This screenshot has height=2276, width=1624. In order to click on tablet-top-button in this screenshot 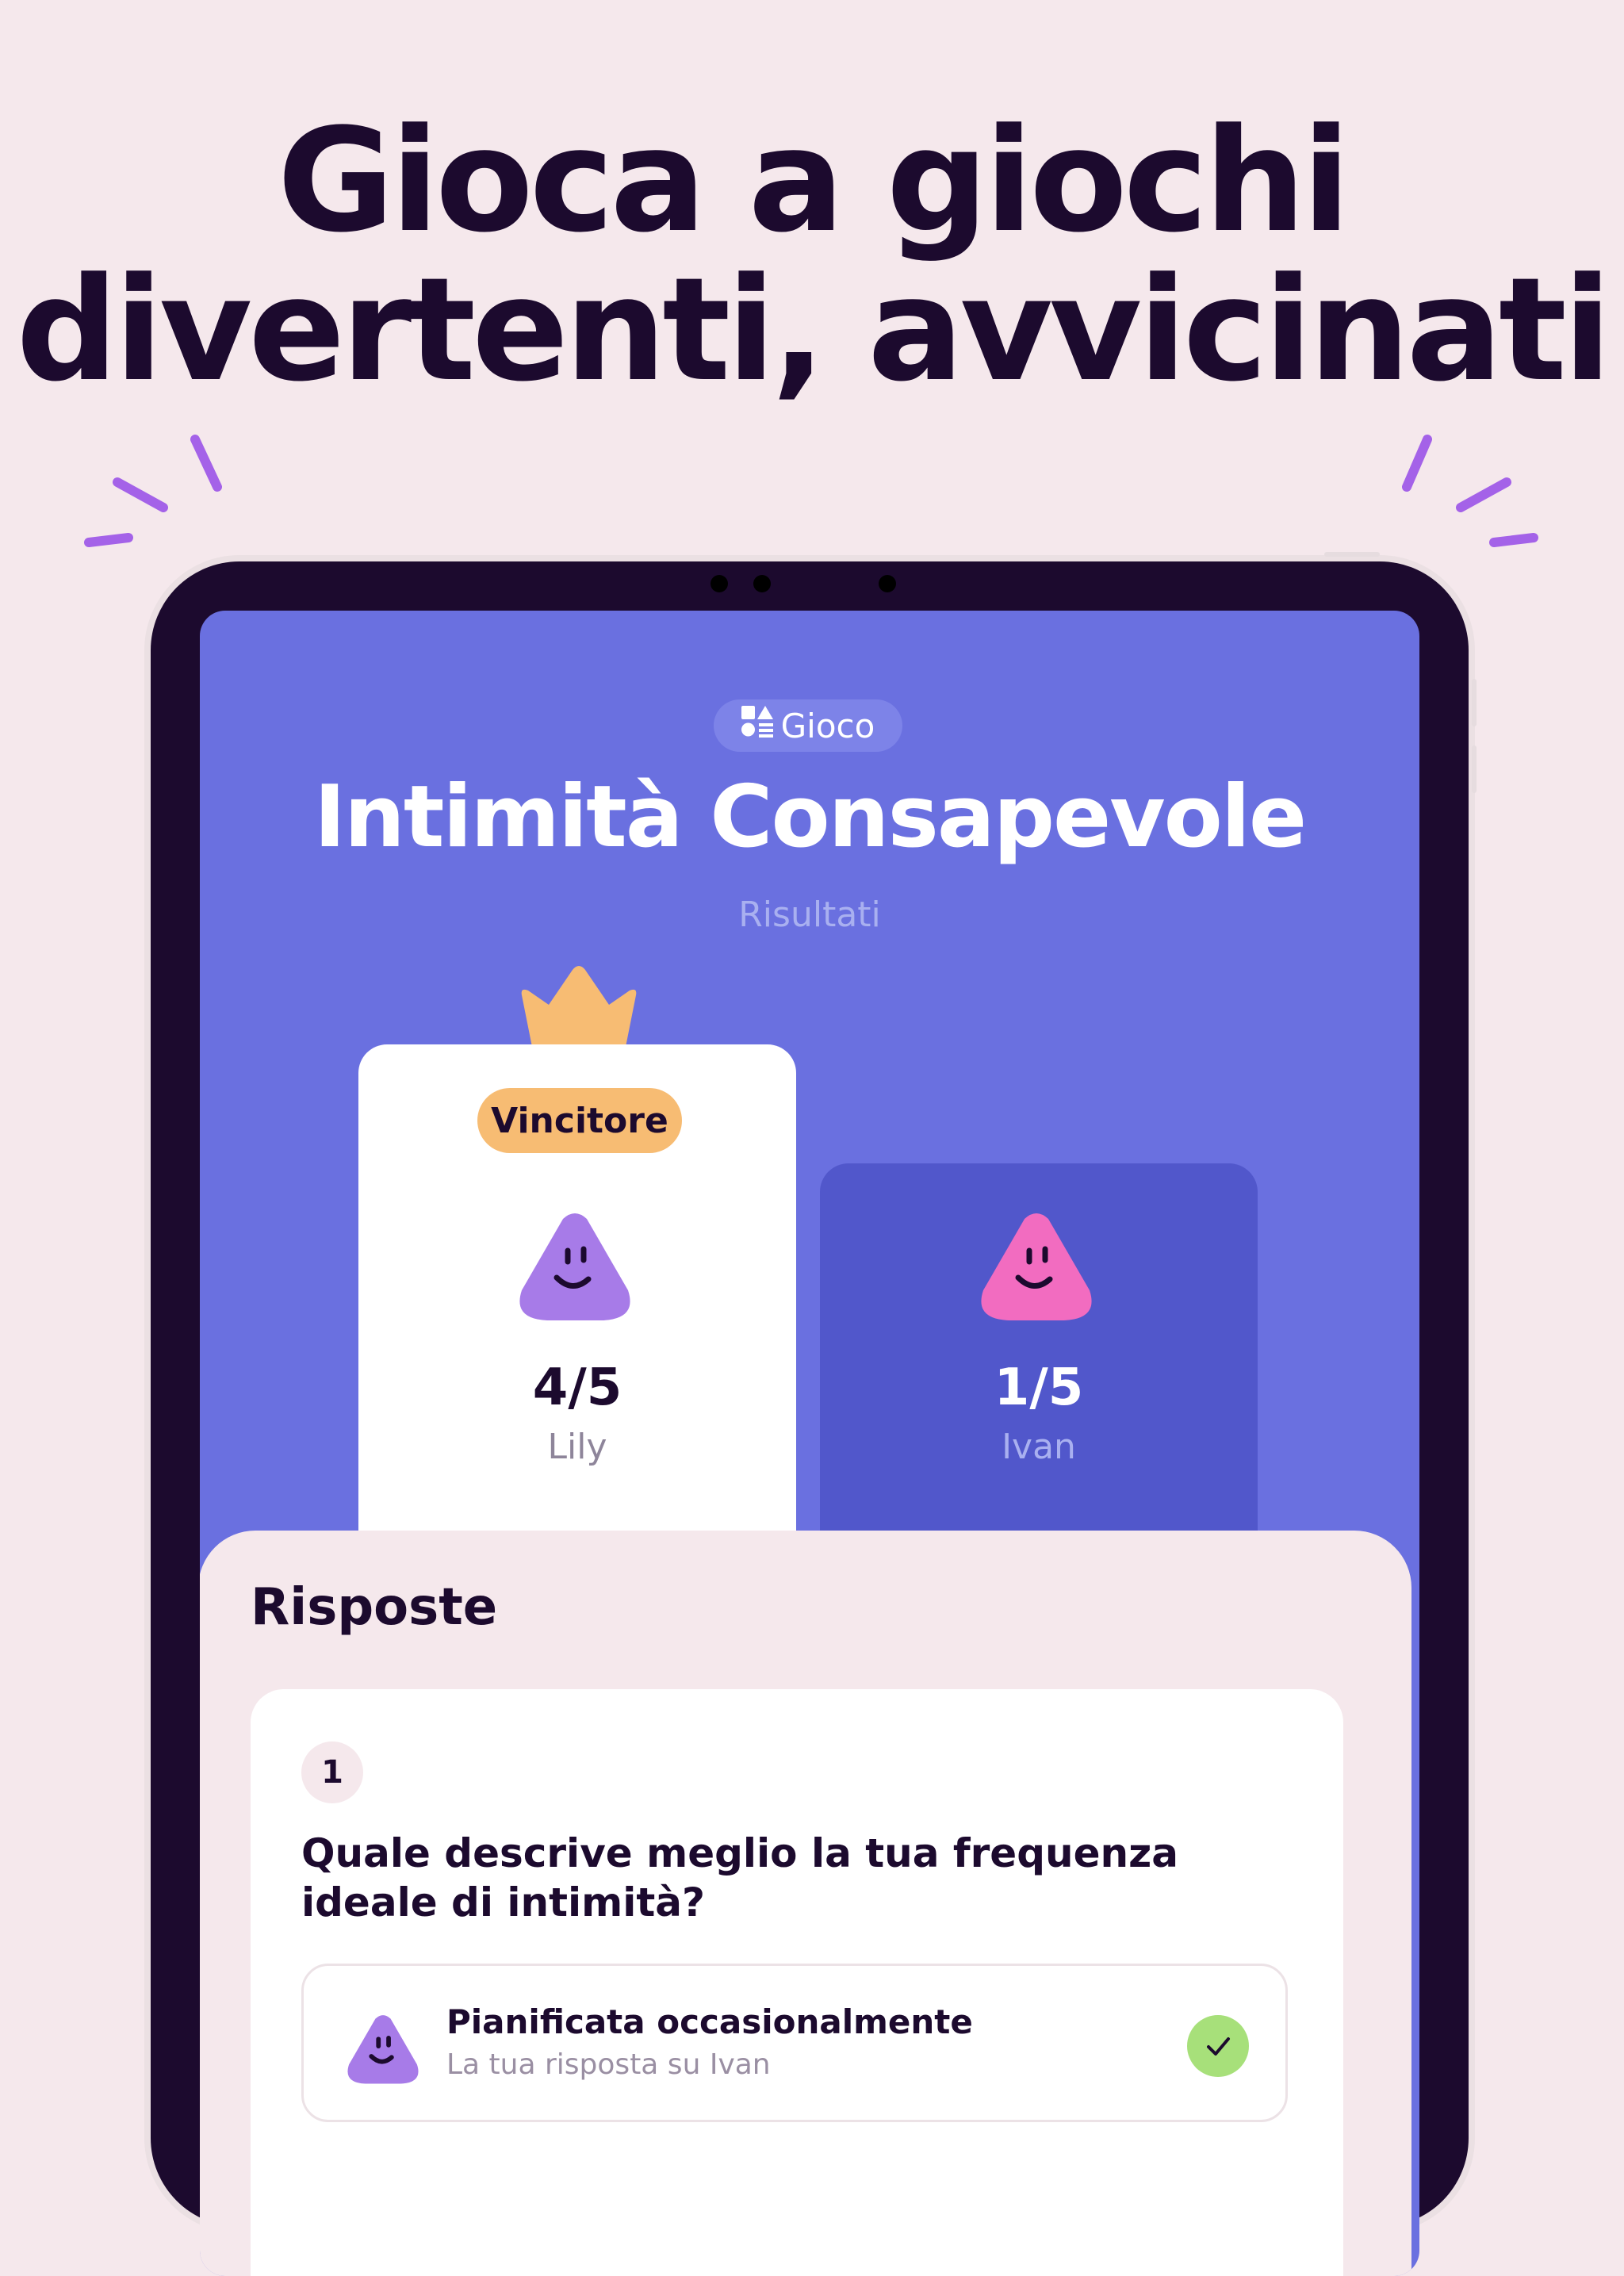, I will do `click(1352, 554)`.